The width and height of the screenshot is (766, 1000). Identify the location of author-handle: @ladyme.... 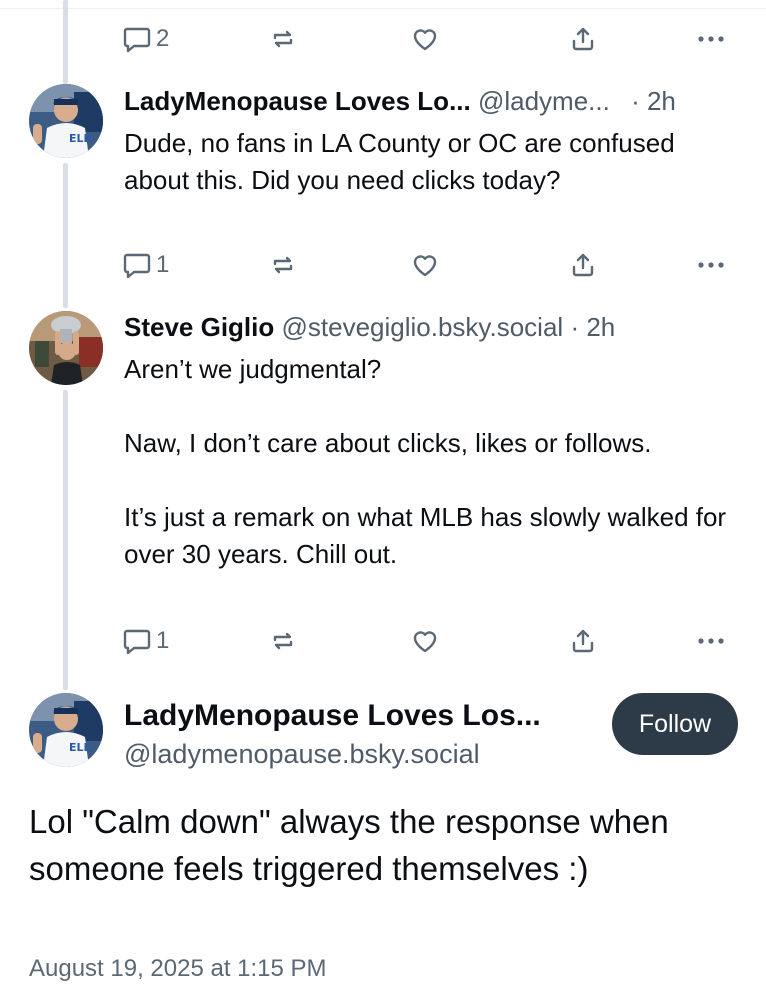
(544, 101).